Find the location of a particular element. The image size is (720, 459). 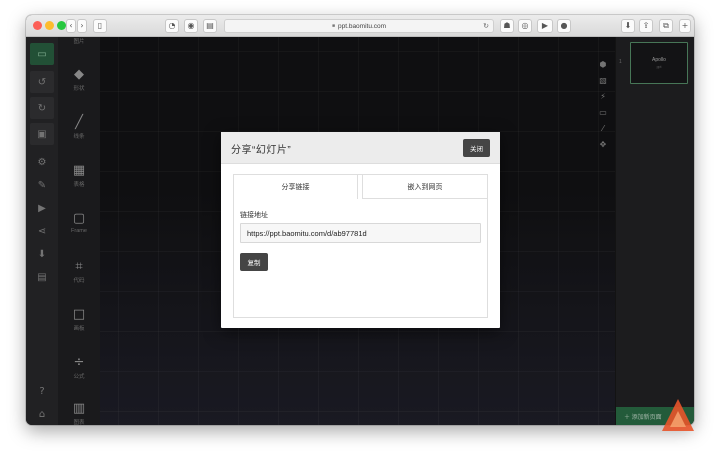

eye-icon: ◎ is located at coordinates (525, 26).